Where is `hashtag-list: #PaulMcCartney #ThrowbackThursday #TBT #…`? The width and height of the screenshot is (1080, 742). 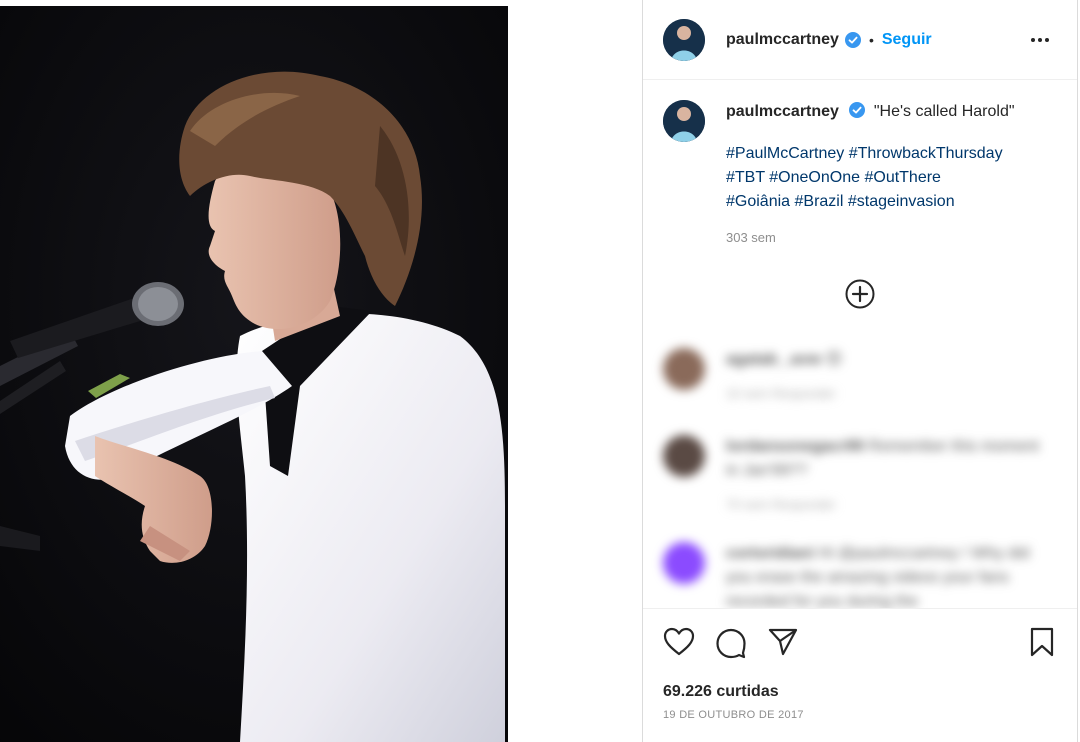
hashtag-list: #PaulMcCartney #ThrowbackThursday #TBT #… is located at coordinates (891, 178).